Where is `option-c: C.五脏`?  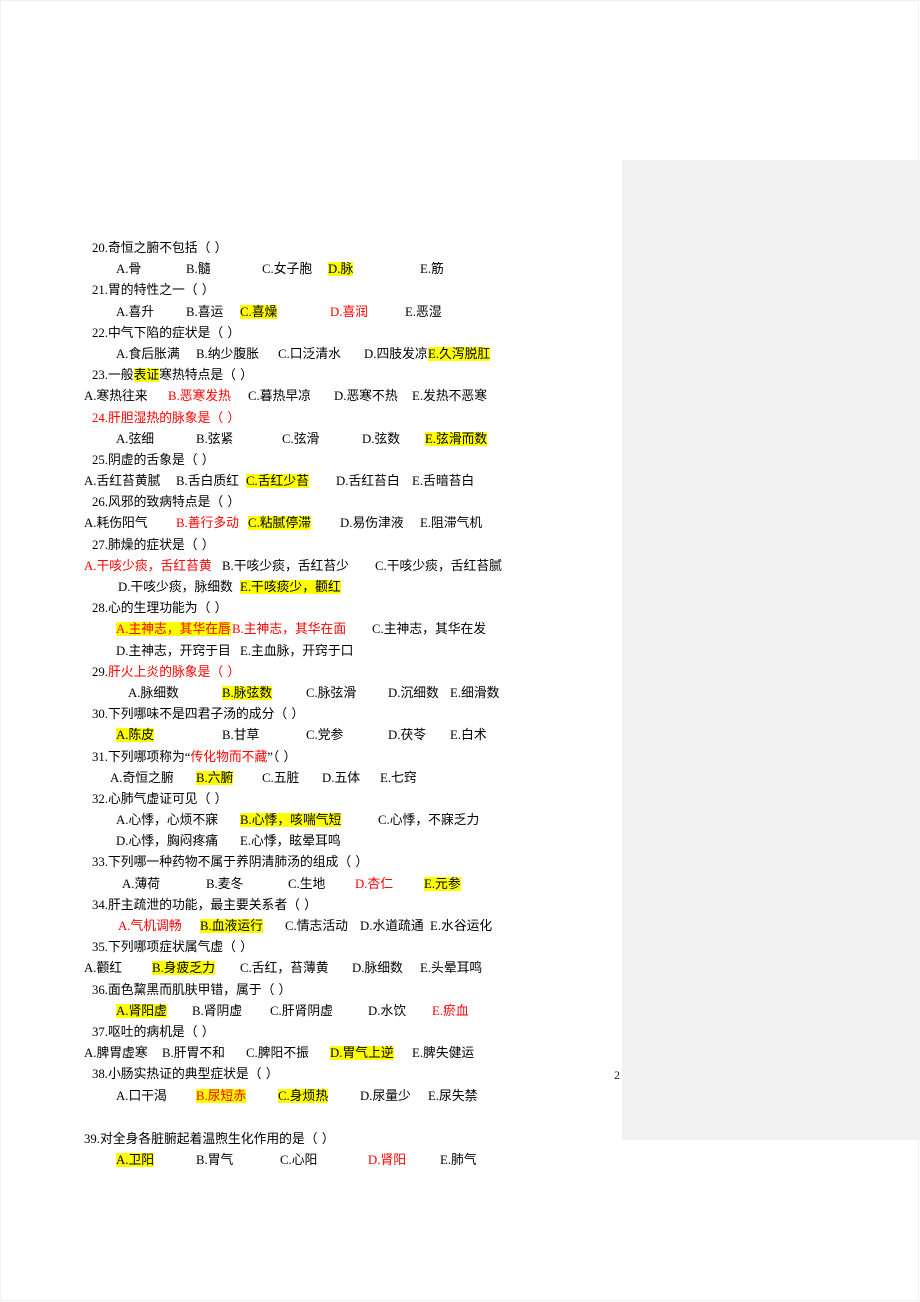 option-c: C.五脏 is located at coordinates (280, 778).